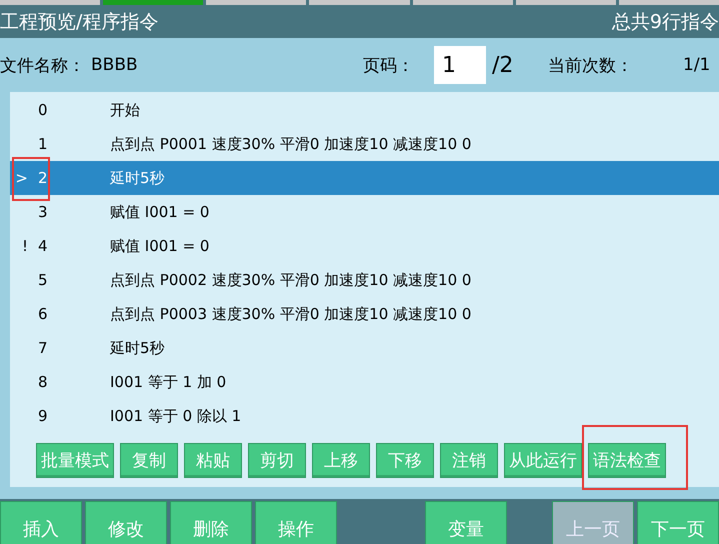 The width and height of the screenshot is (719, 544). Describe the element at coordinates (43, 246) in the screenshot. I see `line-number: 4` at that location.